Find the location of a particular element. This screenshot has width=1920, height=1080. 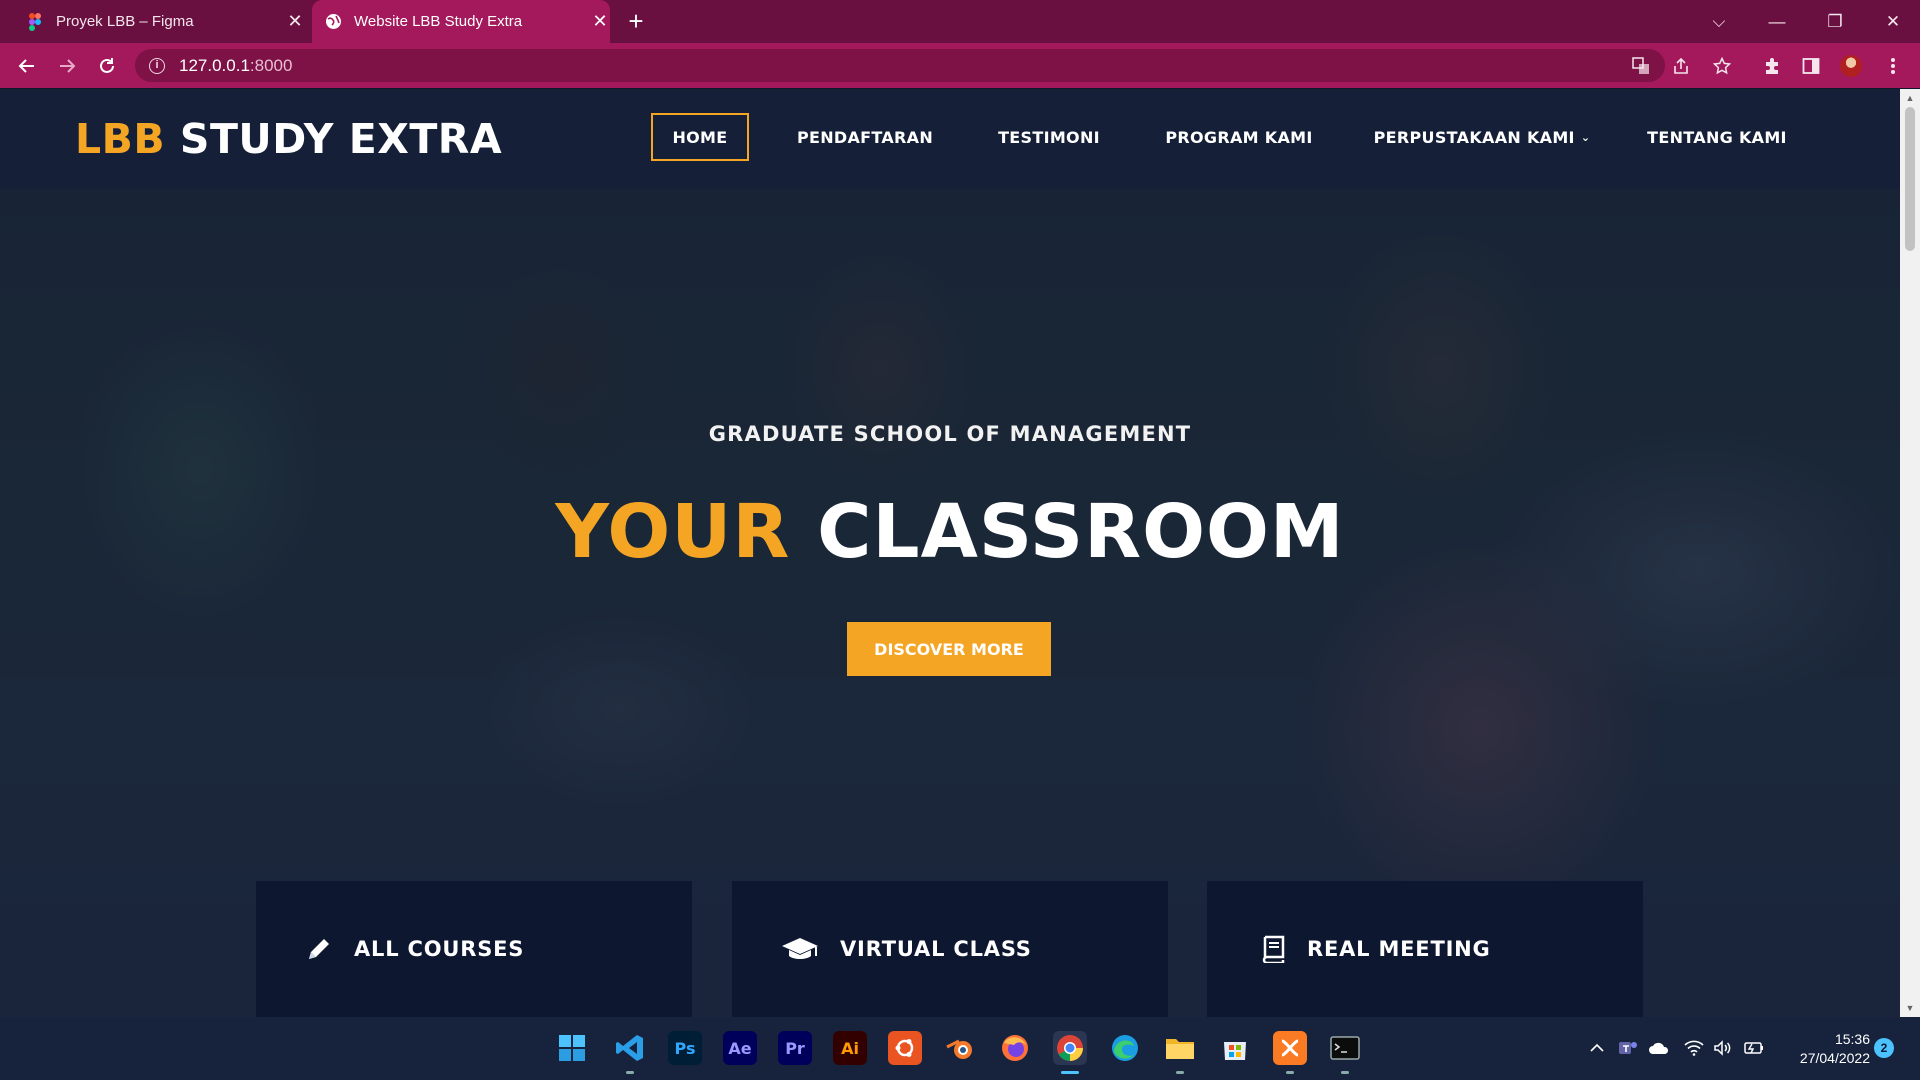

notification-badge: 2 is located at coordinates (1884, 1048).